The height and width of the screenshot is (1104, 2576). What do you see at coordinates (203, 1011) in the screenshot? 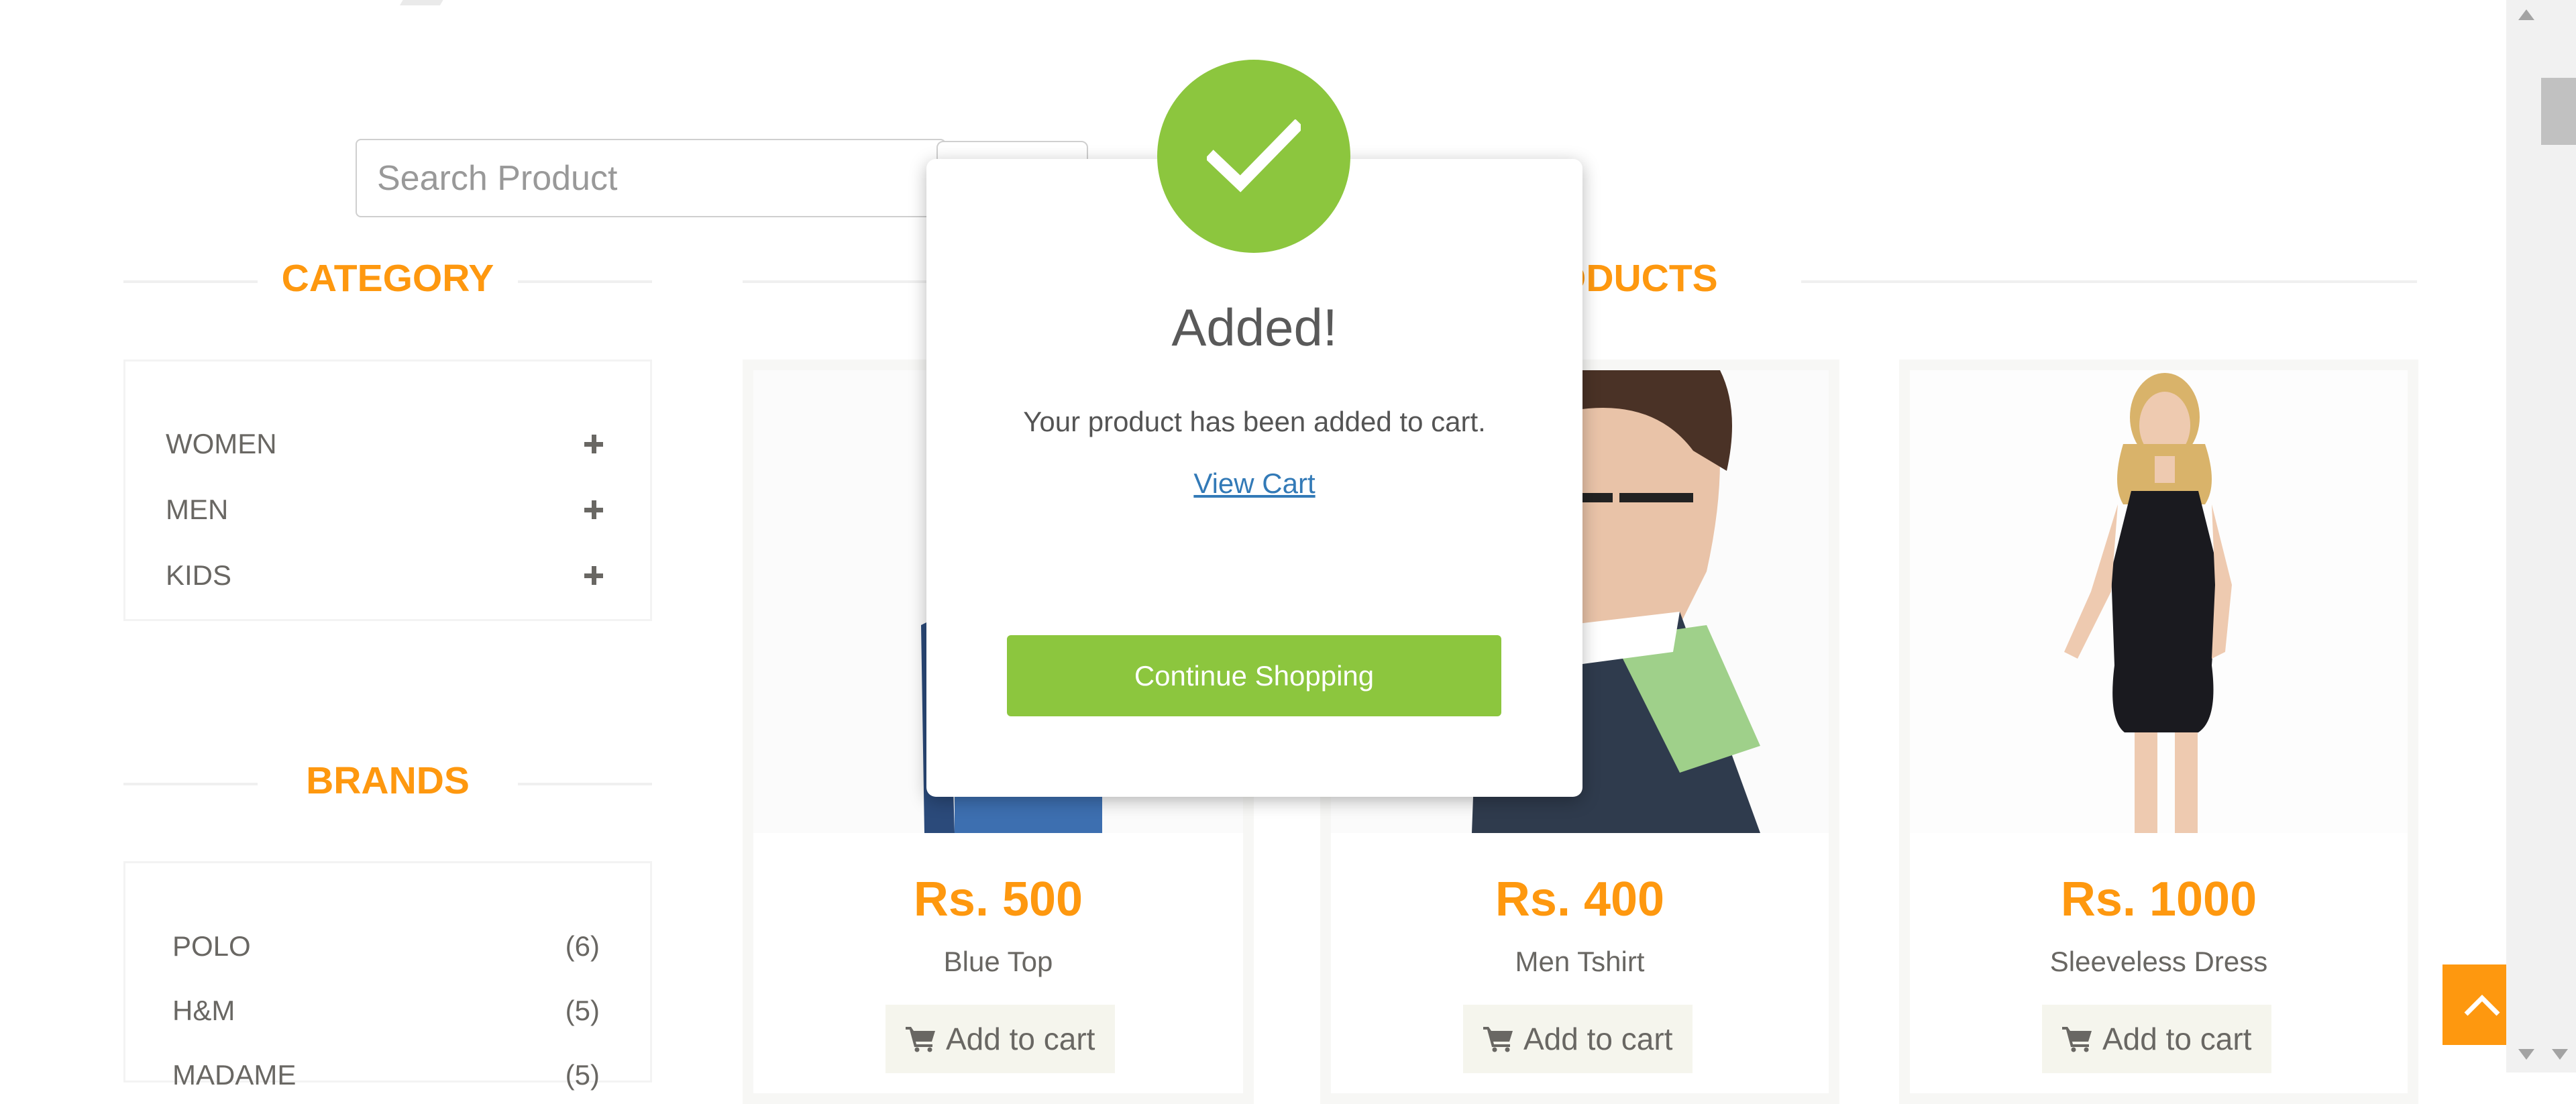
I see `brand-label: H&M` at bounding box center [203, 1011].